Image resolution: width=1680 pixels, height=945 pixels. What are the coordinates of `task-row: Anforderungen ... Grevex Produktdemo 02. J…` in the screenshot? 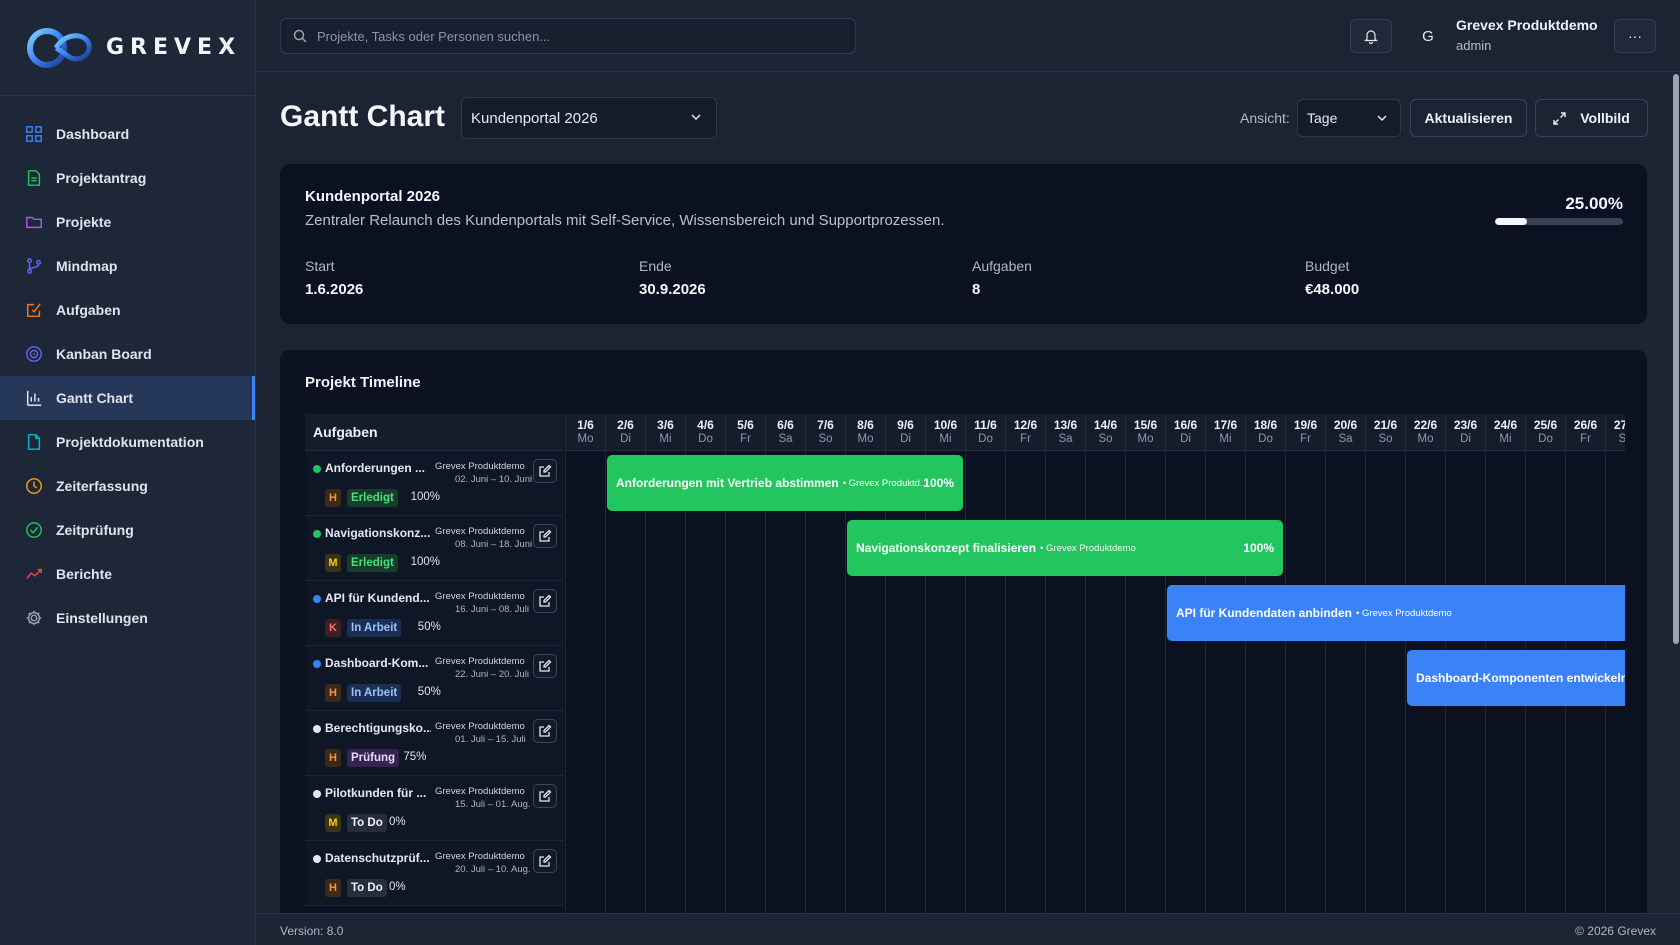 It's located at (434, 483).